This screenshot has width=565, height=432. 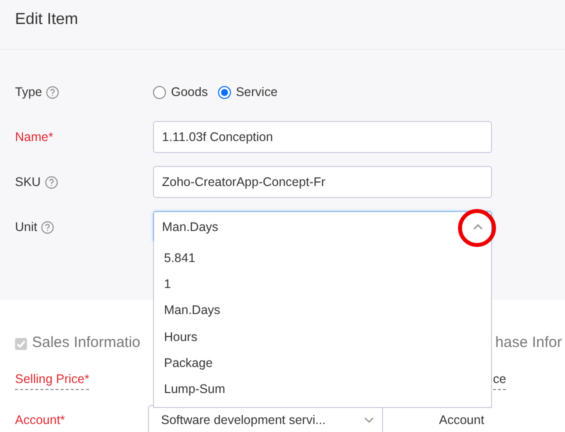 What do you see at coordinates (499, 380) in the screenshot?
I see `field-label: ce` at bounding box center [499, 380].